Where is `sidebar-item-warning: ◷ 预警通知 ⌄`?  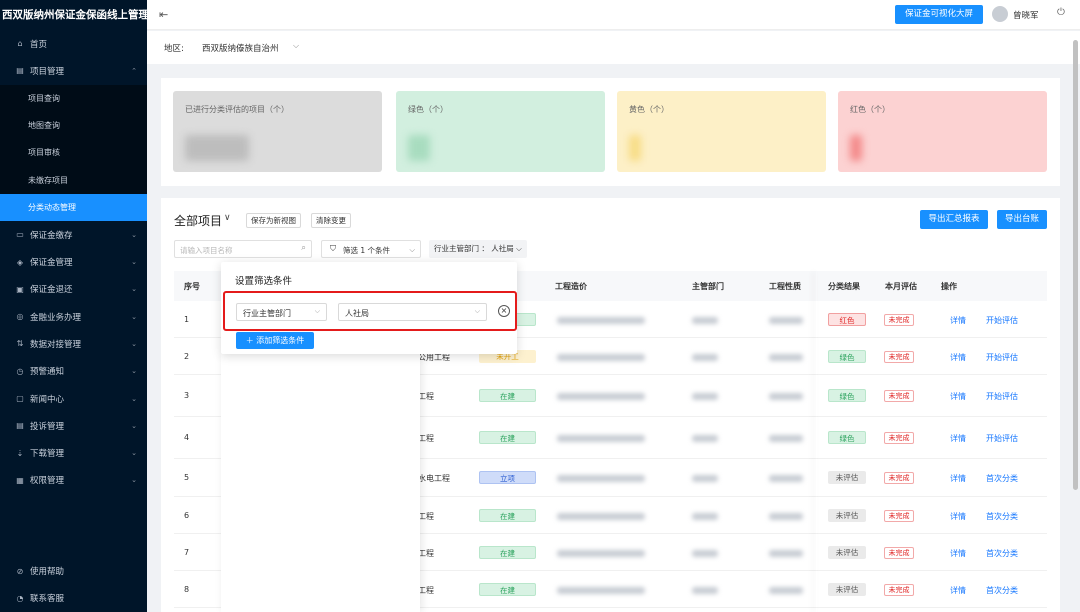 sidebar-item-warning: ◷ 预警通知 ⌄ is located at coordinates (73, 371).